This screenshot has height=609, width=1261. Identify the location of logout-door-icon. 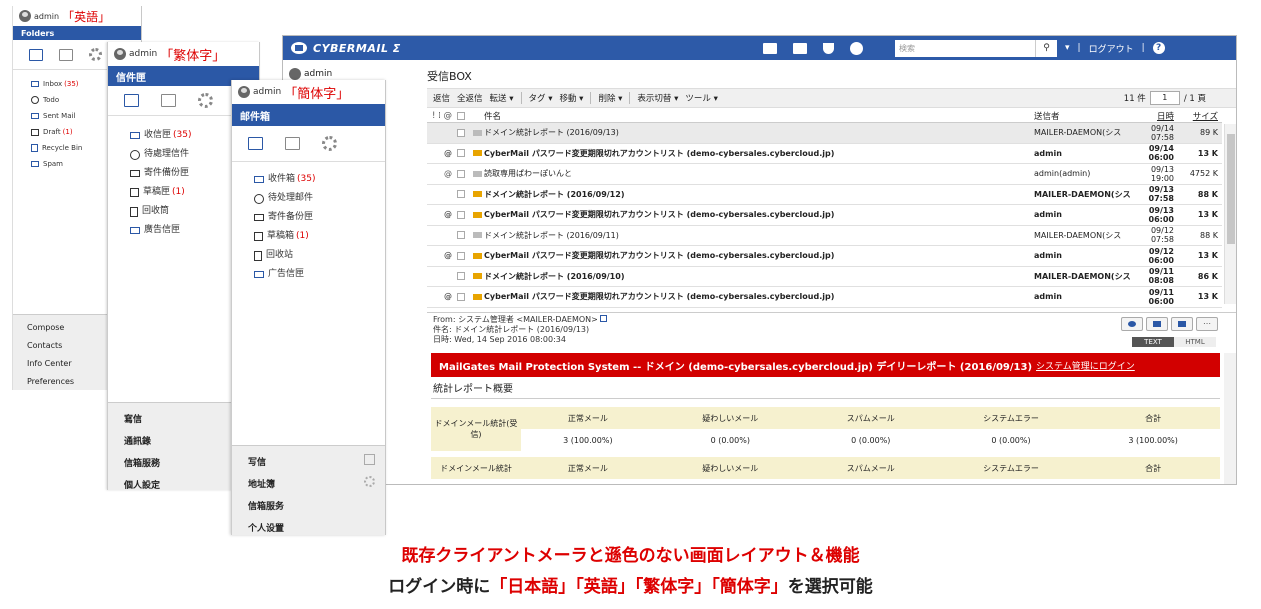
(770, 48).